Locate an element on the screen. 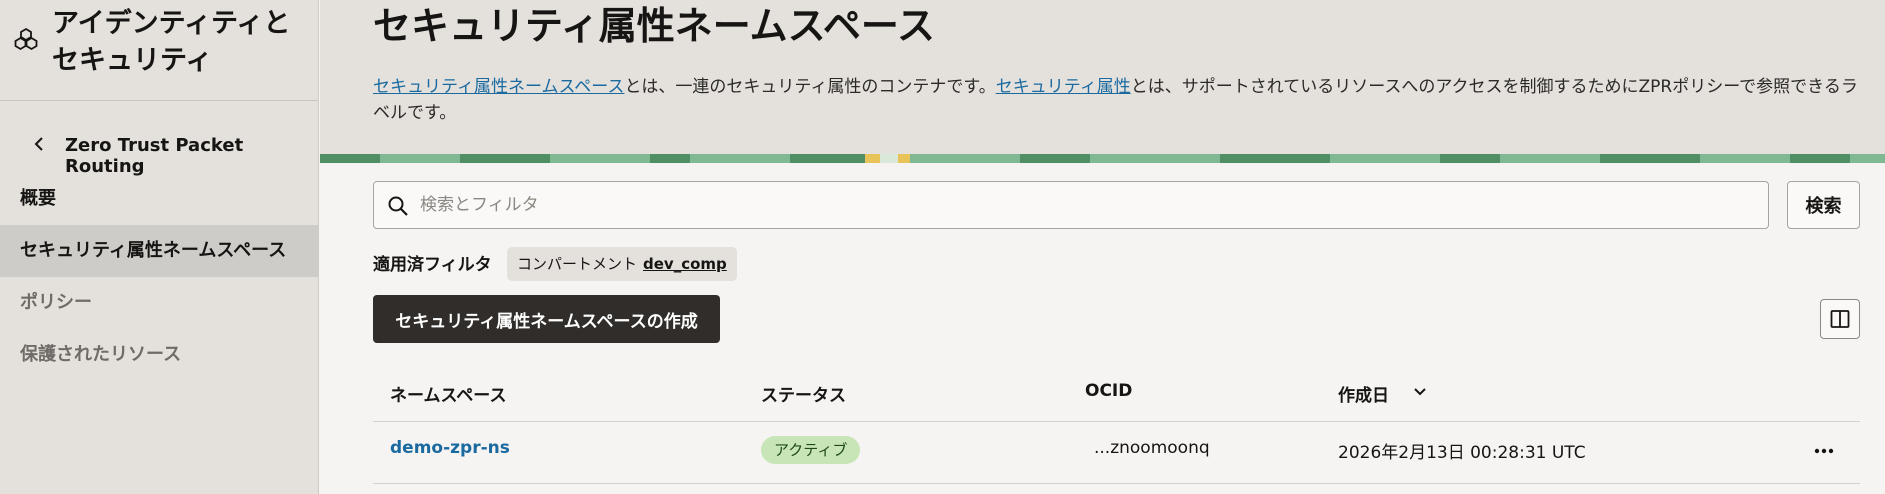 This screenshot has height=494, width=1885. column-layout-icon is located at coordinates (1840, 319).